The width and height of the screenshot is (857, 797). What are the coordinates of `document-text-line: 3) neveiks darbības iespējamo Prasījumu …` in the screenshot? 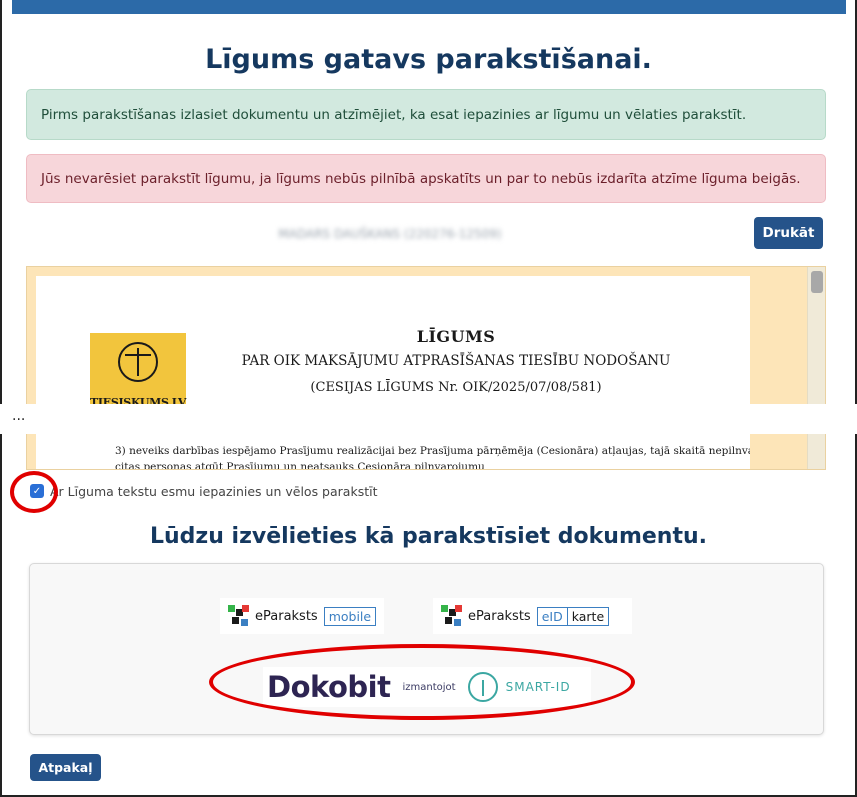 It's located at (432, 451).